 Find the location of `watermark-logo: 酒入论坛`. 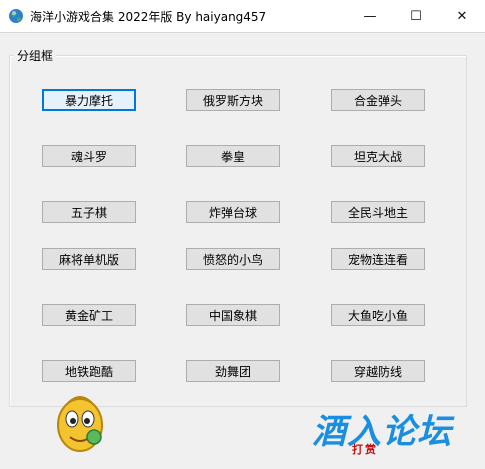

watermark-logo: 酒入论坛 is located at coordinates (382, 432).